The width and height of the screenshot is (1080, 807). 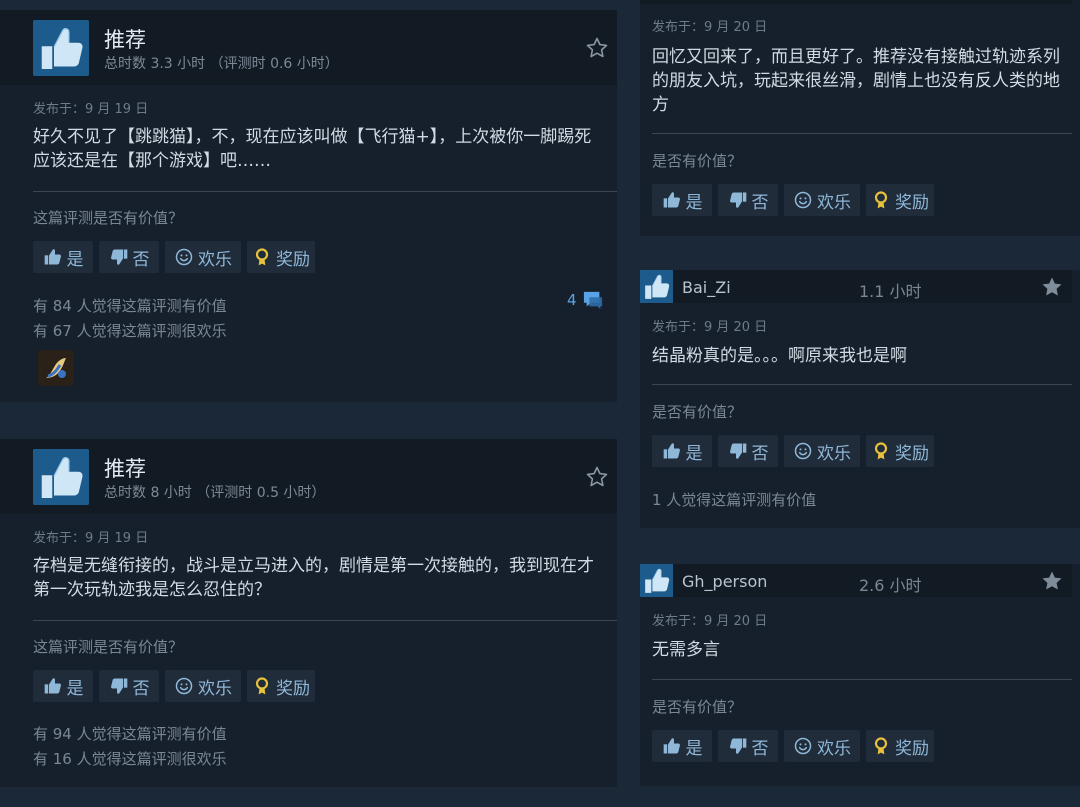 What do you see at coordinates (890, 291) in the screenshot?
I see `playtime: 1.1 小时` at bounding box center [890, 291].